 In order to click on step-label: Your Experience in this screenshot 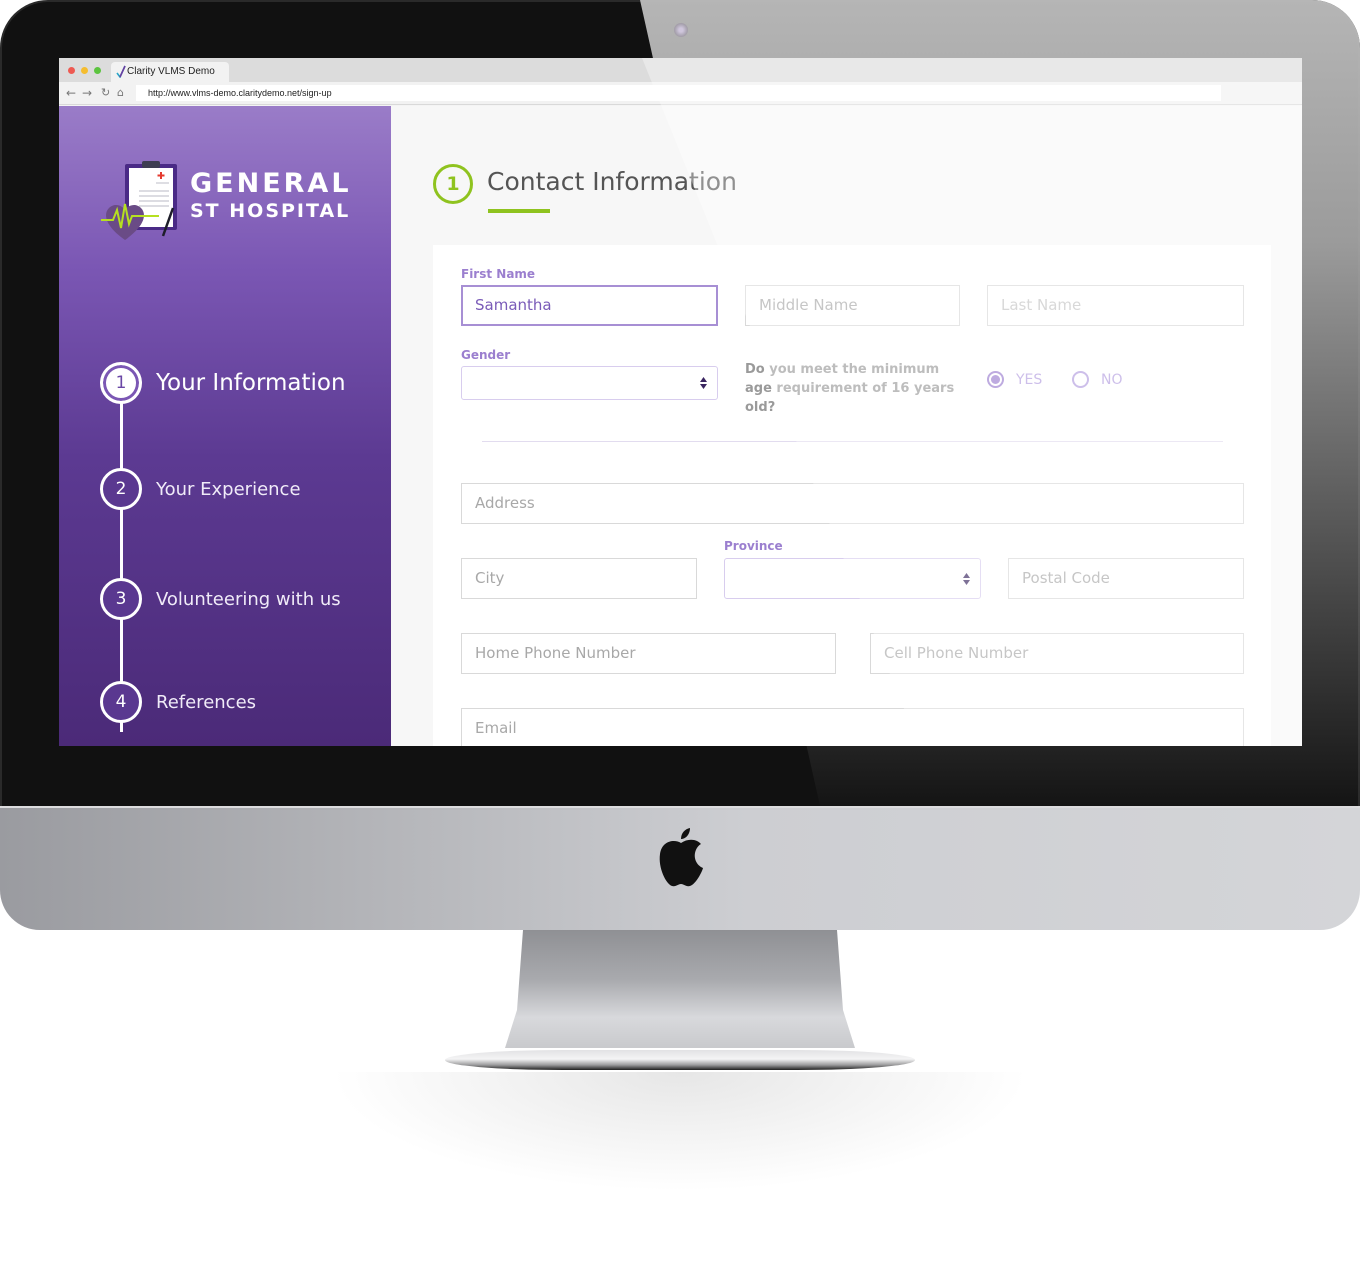, I will do `click(228, 489)`.